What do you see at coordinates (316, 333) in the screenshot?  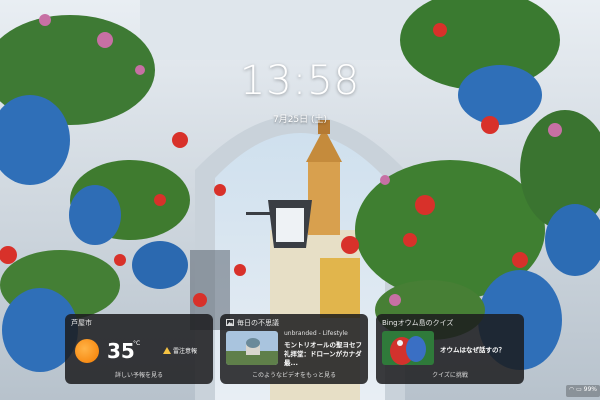 I see `news-source: unbranded - Lifestyle` at bounding box center [316, 333].